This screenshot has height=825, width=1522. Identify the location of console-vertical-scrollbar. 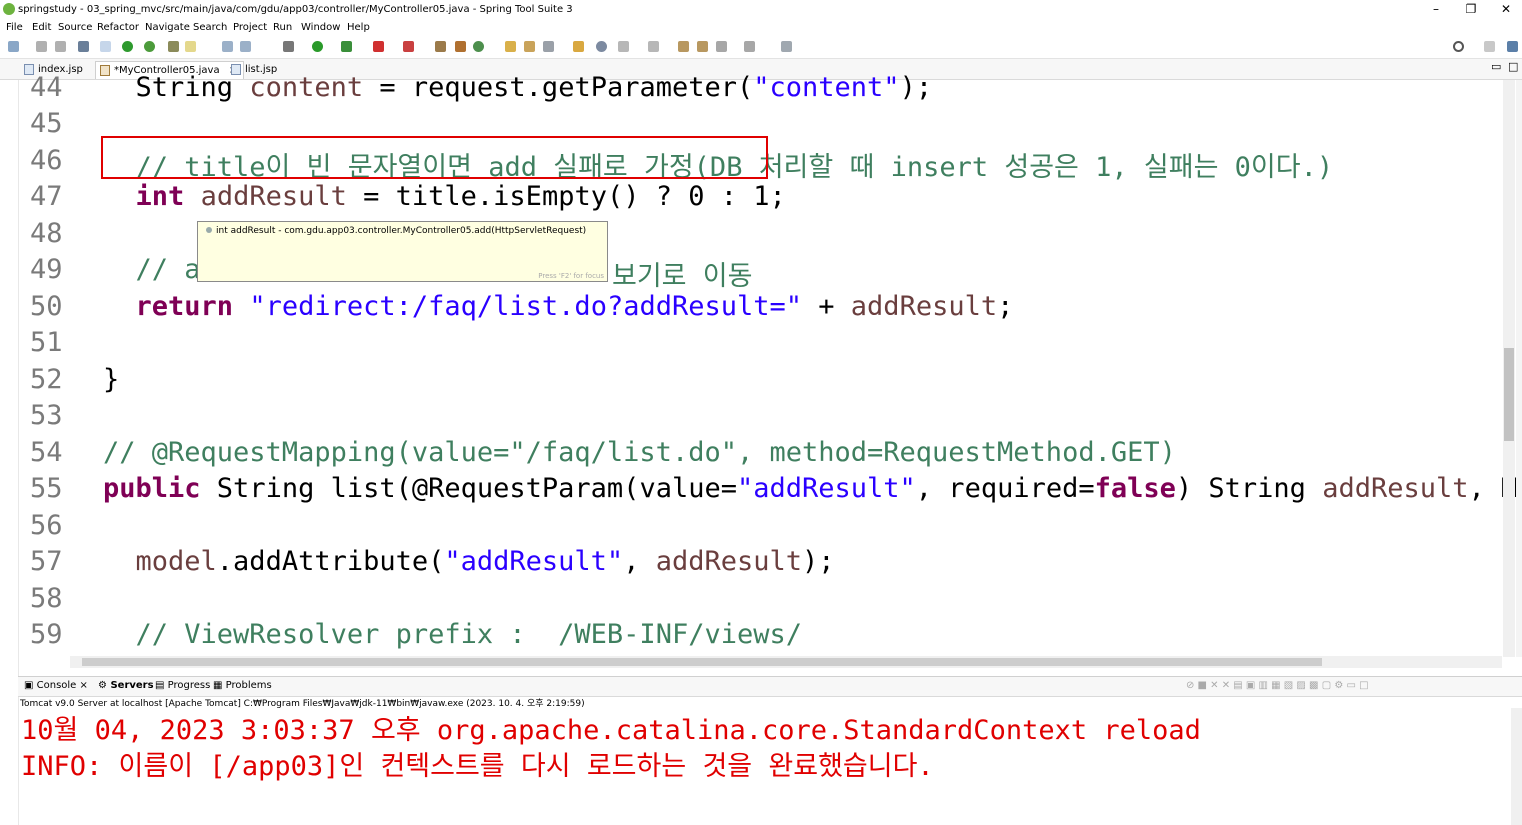
(1516, 766).